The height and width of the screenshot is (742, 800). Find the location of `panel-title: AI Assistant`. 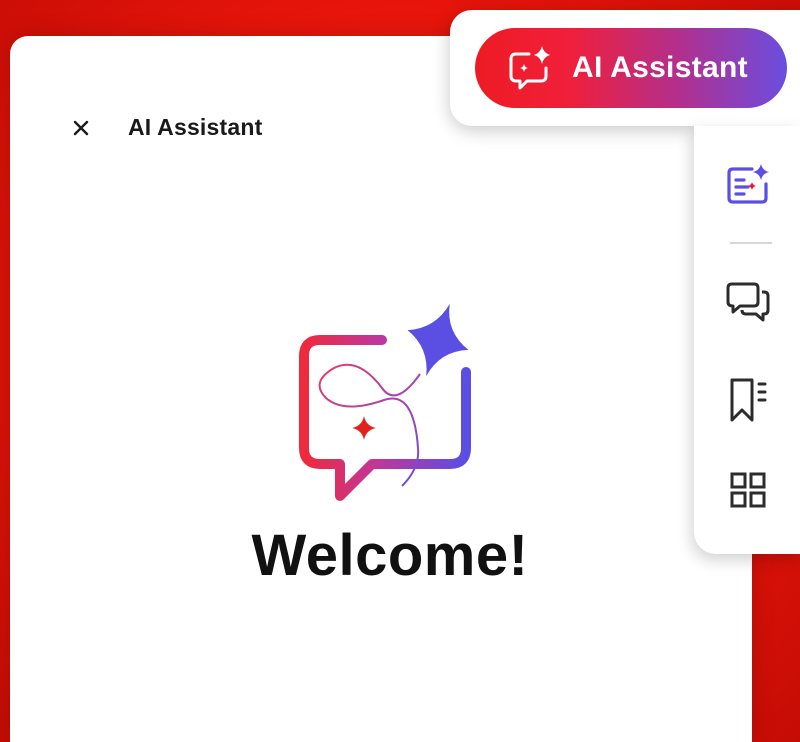

panel-title: AI Assistant is located at coordinates (195, 127).